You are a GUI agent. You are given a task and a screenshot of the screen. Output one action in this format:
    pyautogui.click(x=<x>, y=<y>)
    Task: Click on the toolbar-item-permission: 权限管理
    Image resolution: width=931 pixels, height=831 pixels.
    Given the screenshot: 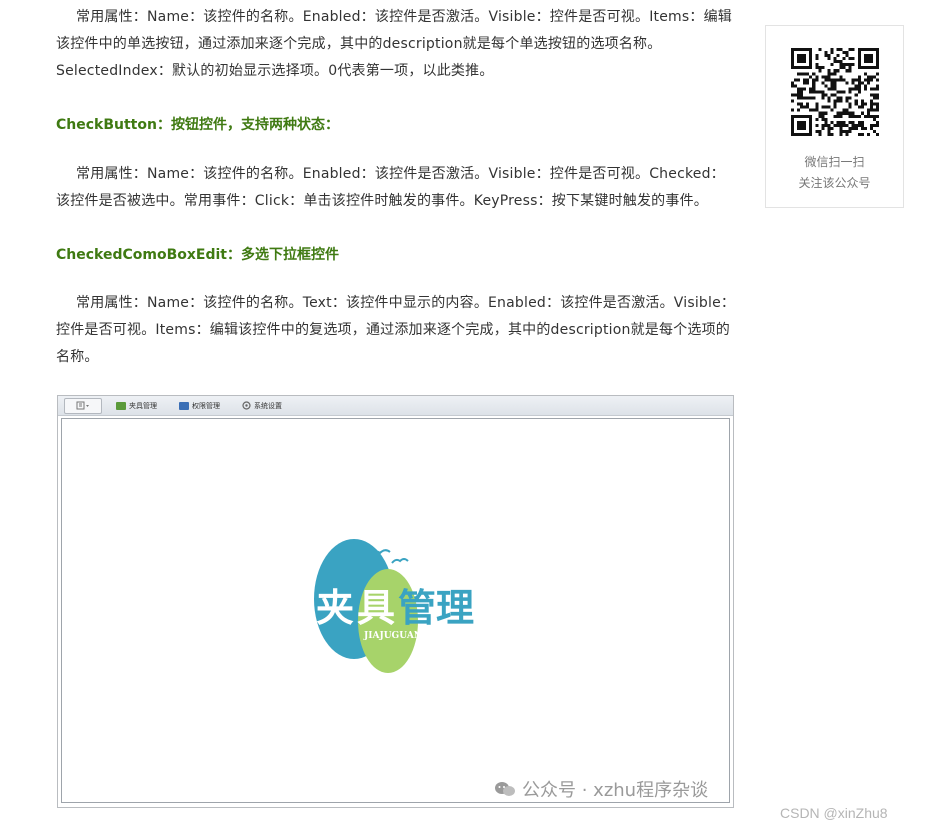 What is the action you would take?
    pyautogui.click(x=199, y=406)
    